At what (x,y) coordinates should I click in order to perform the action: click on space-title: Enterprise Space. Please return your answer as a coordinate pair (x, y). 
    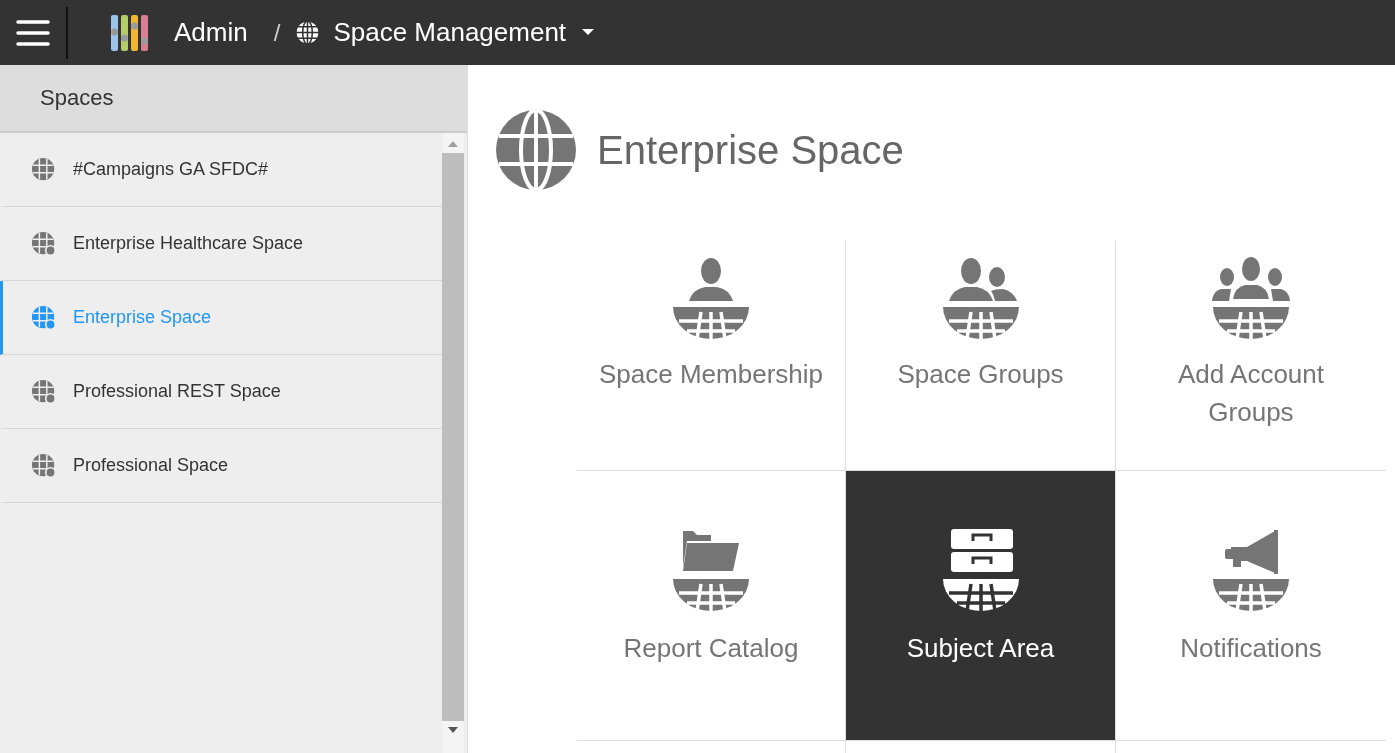
    Looking at the image, I should click on (750, 150).